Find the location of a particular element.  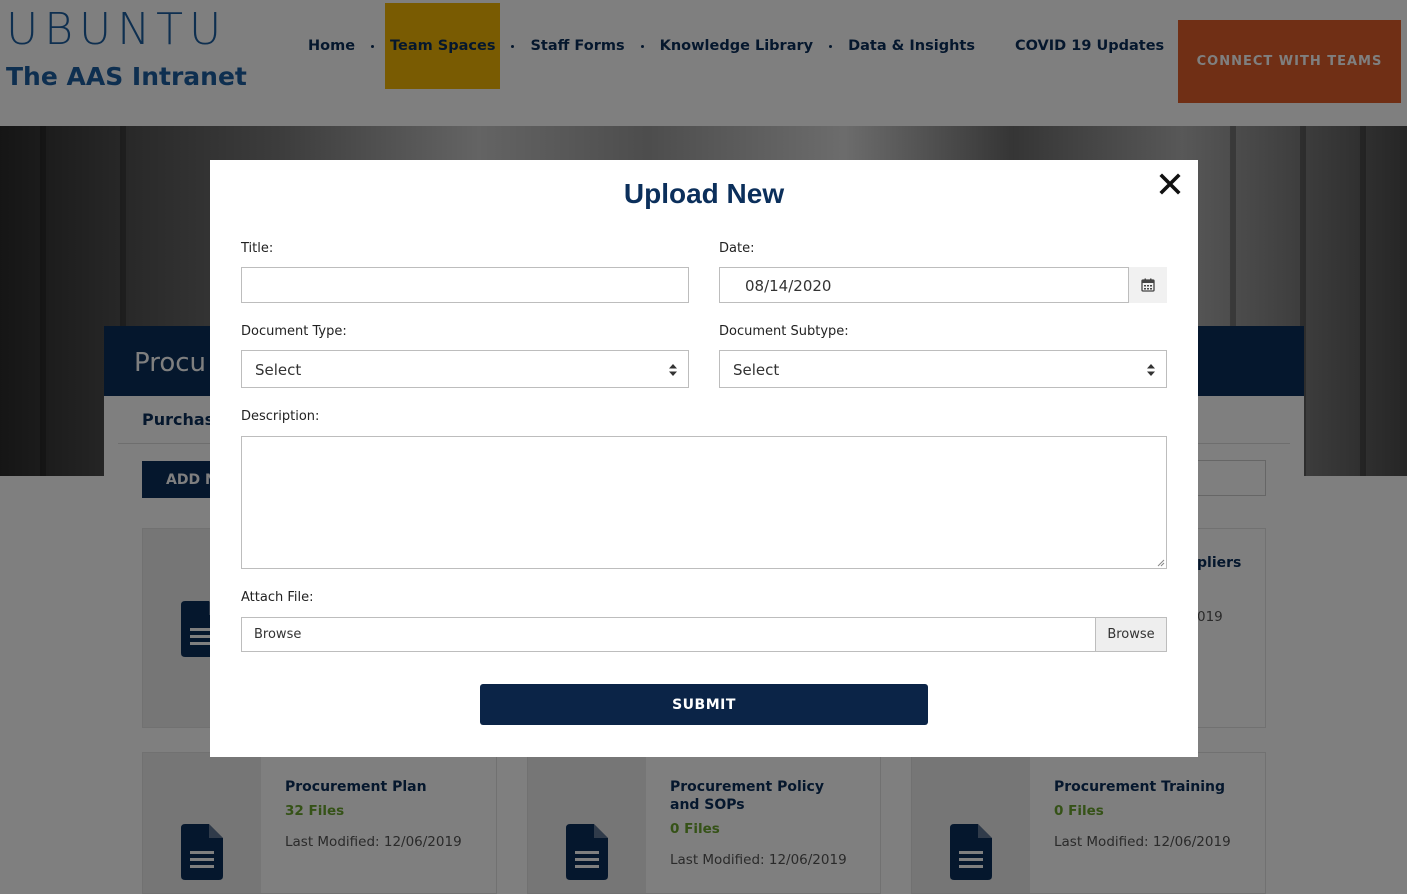

description-label: Description: is located at coordinates (280, 416).